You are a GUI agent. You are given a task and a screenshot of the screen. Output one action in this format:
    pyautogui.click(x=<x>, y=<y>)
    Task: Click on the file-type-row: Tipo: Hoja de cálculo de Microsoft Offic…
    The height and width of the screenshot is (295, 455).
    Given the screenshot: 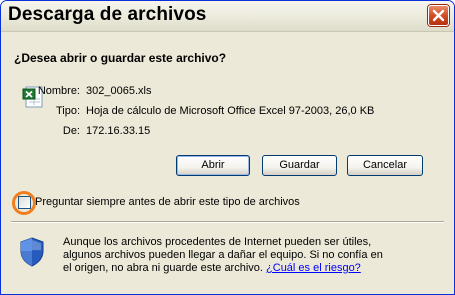 What is the action you would take?
    pyautogui.click(x=230, y=112)
    